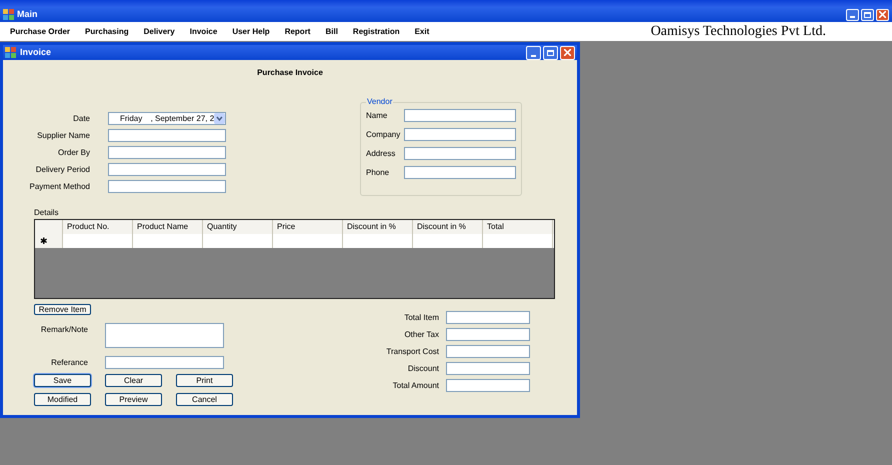 This screenshot has height=465, width=892. Describe the element at coordinates (64, 330) in the screenshot. I see `field-label: Remark/Note` at that location.